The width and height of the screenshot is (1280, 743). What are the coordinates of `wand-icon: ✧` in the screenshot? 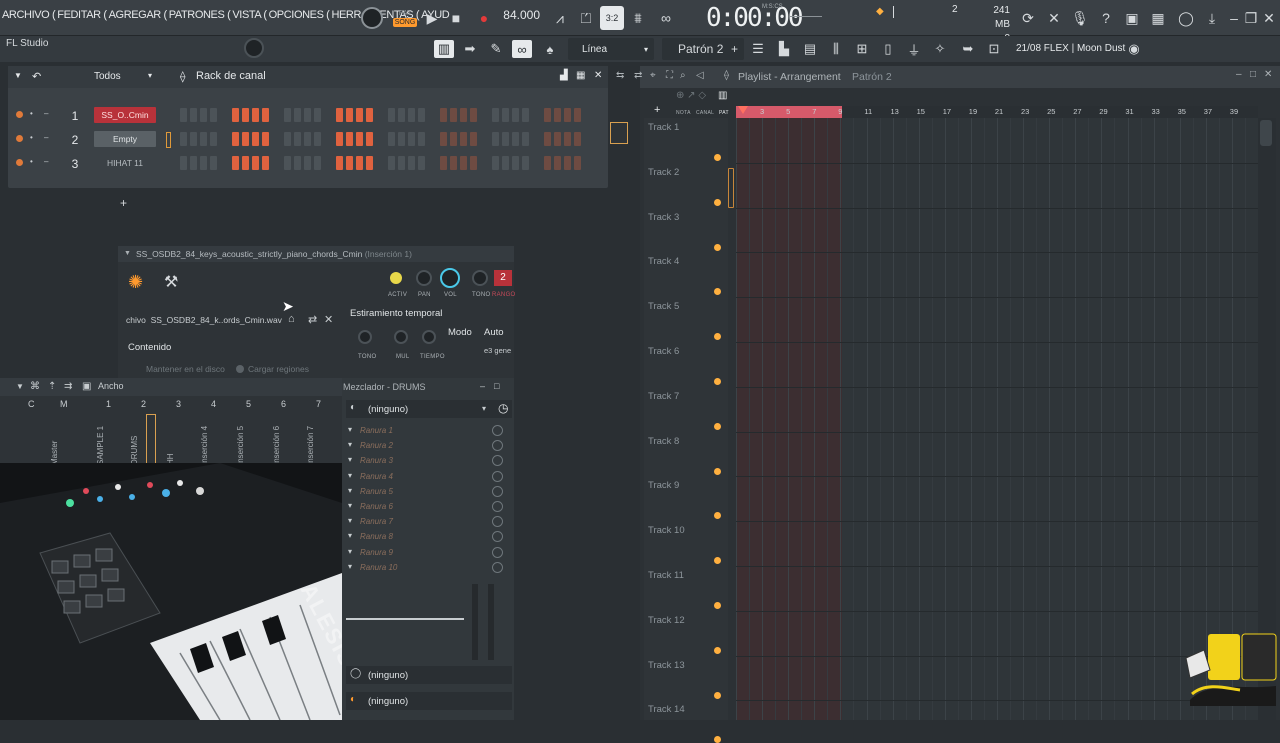 It's located at (940, 49).